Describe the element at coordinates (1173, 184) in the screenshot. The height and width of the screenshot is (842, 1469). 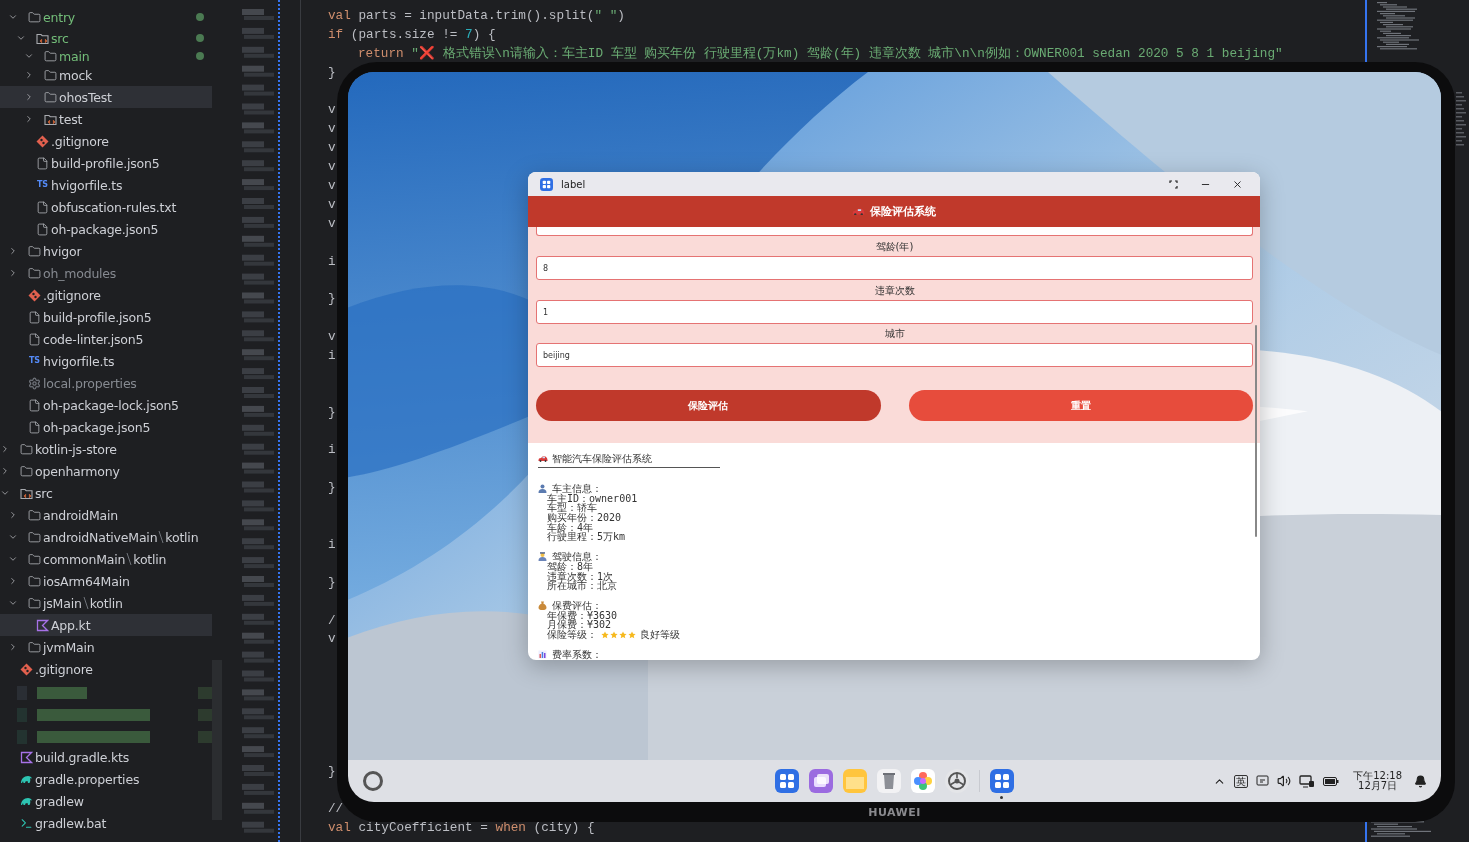
I see `restore-icon` at that location.